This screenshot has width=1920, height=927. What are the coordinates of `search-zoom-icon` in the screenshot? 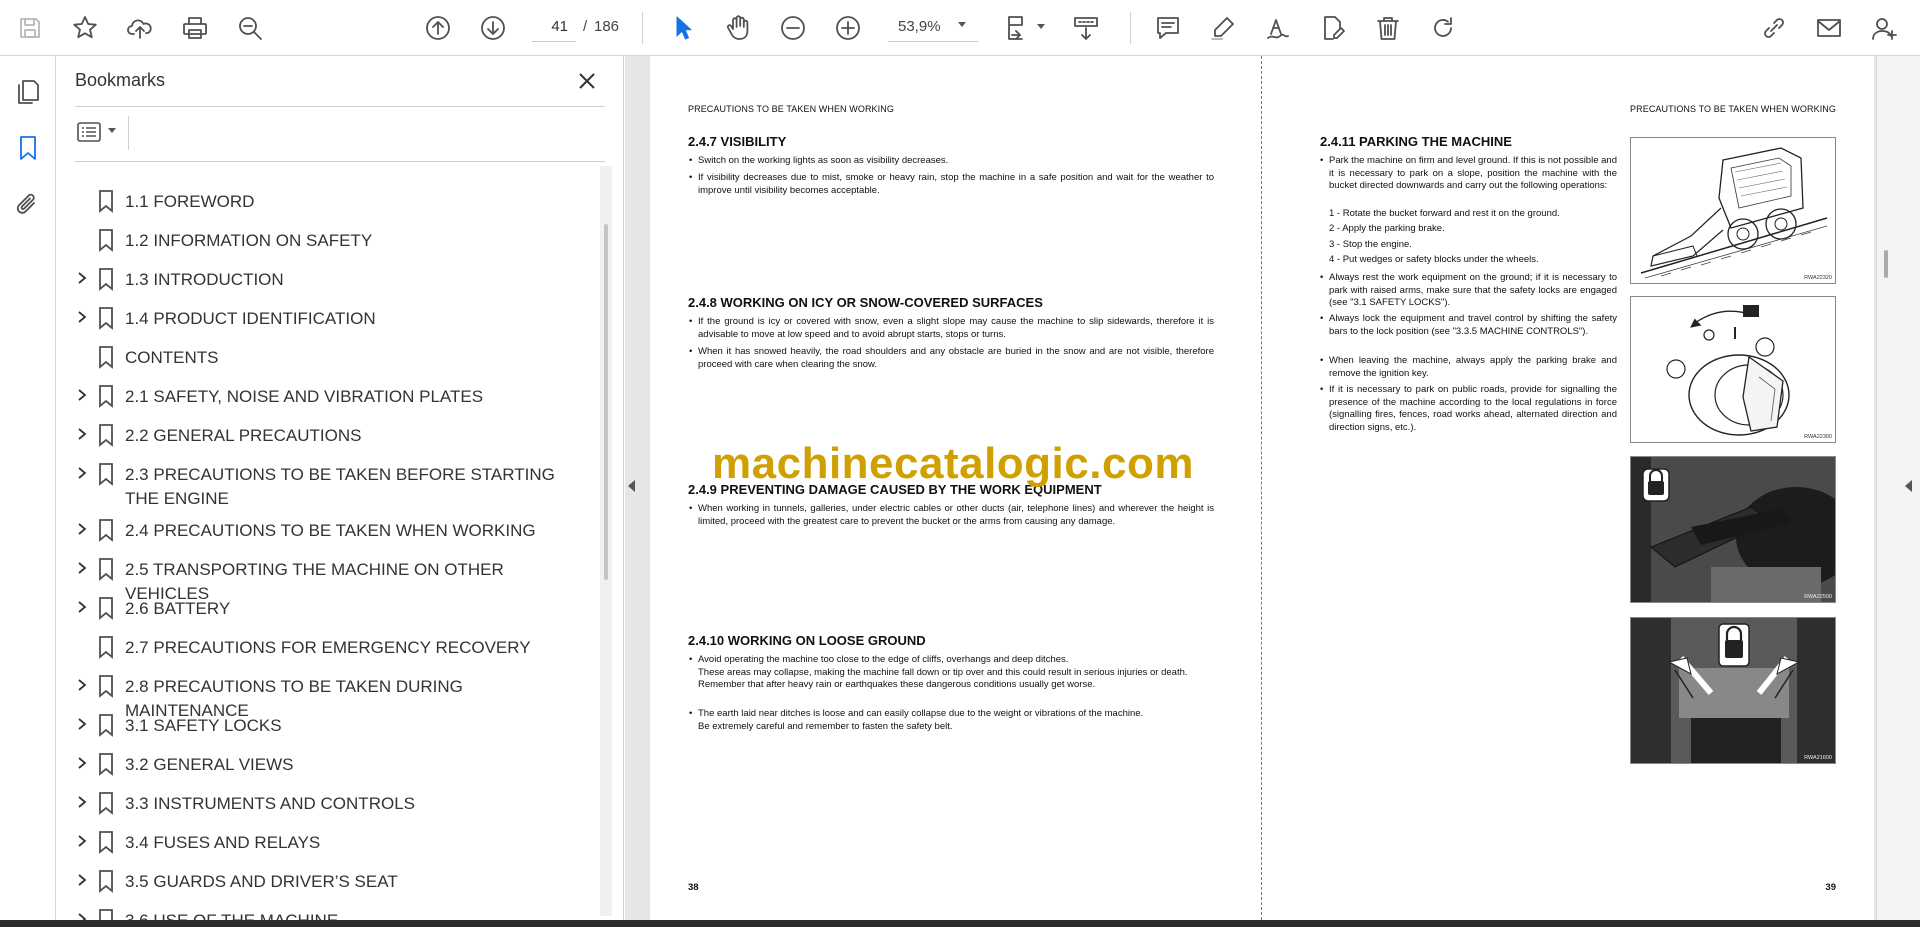 It's located at (250, 28).